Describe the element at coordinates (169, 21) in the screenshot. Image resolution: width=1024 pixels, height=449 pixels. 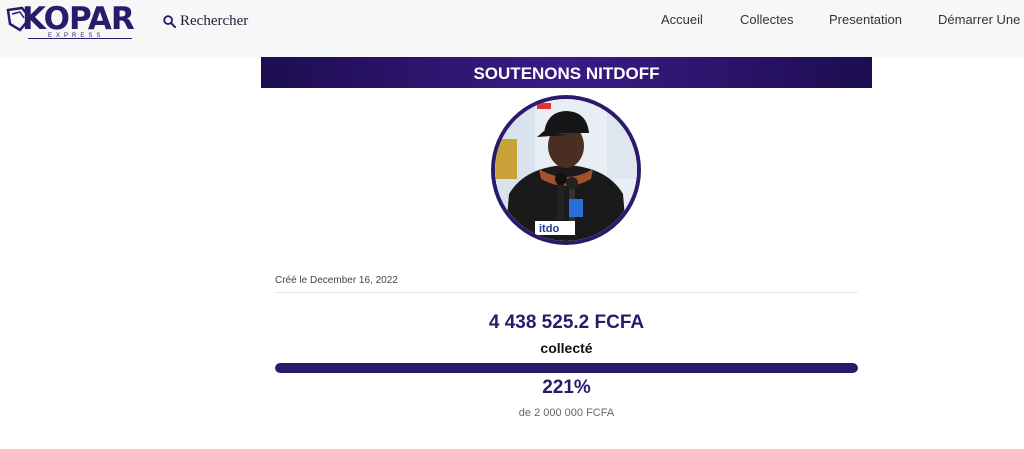
I see `search-icon` at that location.